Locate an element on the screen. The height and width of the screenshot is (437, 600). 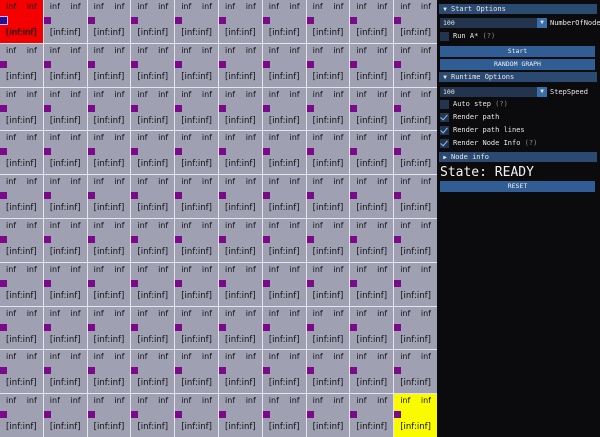
start-button: Start is located at coordinates (517, 51).